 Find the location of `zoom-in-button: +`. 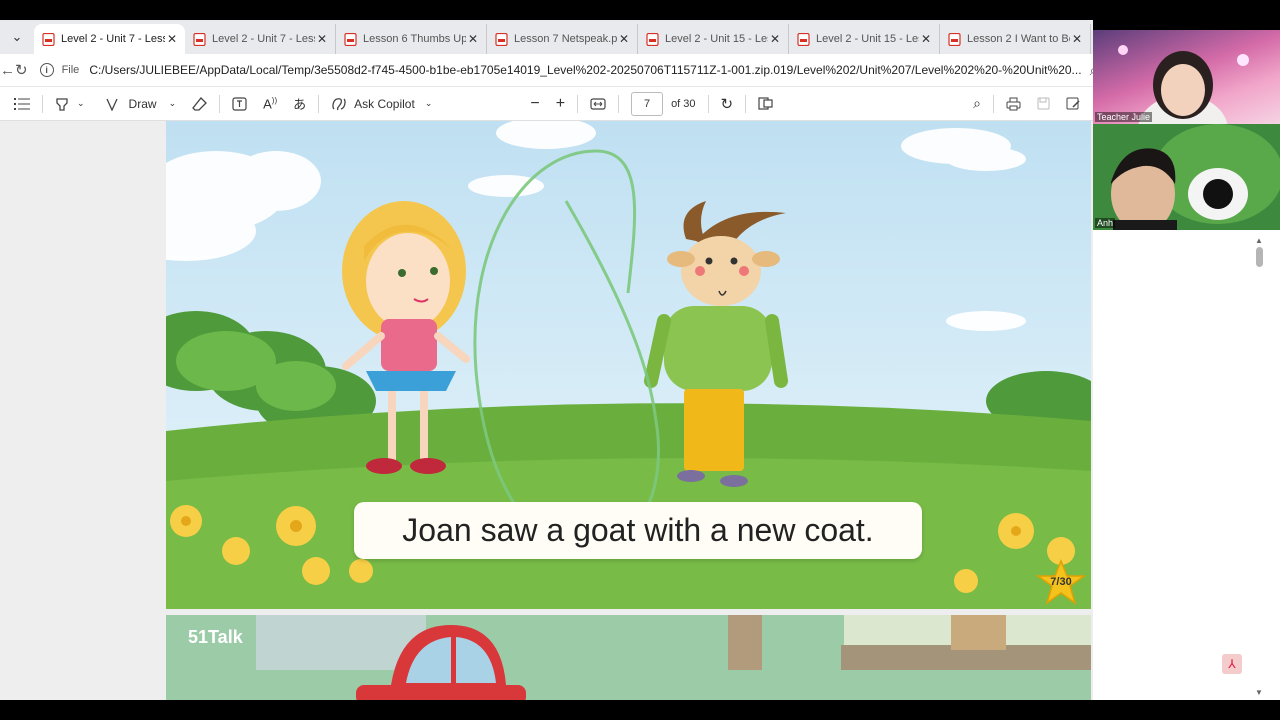

zoom-in-button: + is located at coordinates (560, 104).